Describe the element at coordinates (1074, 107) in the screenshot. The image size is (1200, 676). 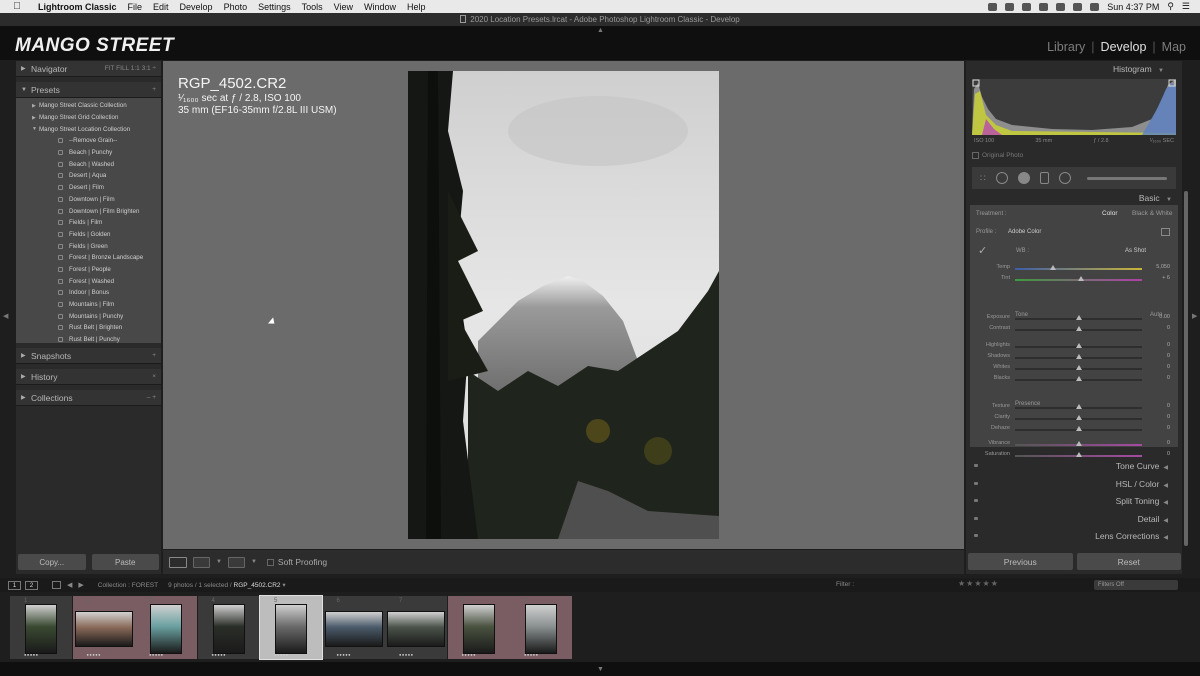
I see `histogram-graph` at that location.